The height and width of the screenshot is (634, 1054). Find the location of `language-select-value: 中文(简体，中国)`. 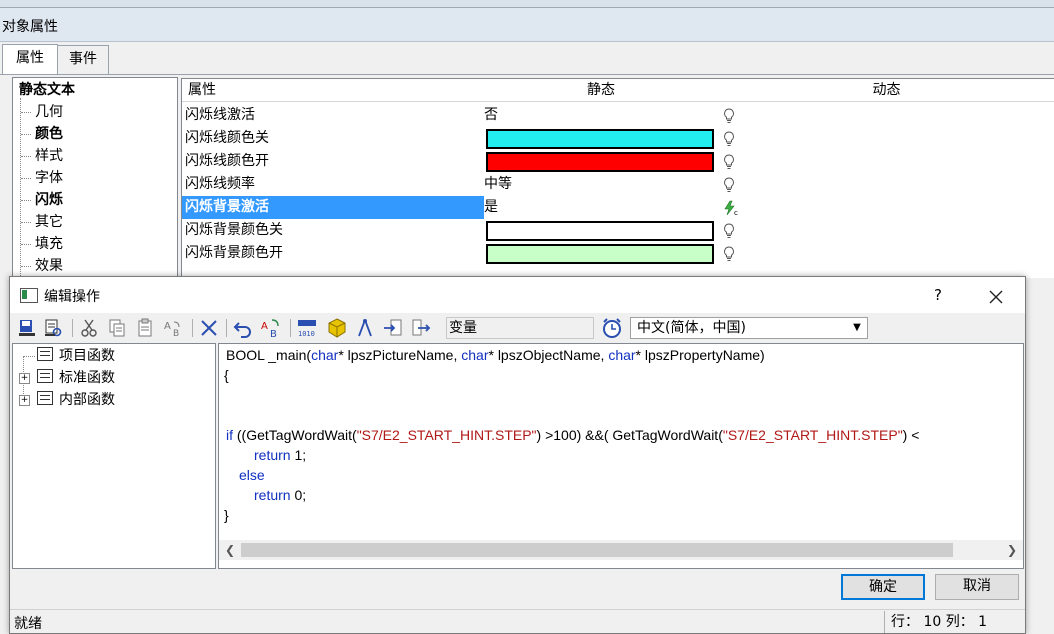

language-select-value: 中文(简体，中国) is located at coordinates (691, 328).